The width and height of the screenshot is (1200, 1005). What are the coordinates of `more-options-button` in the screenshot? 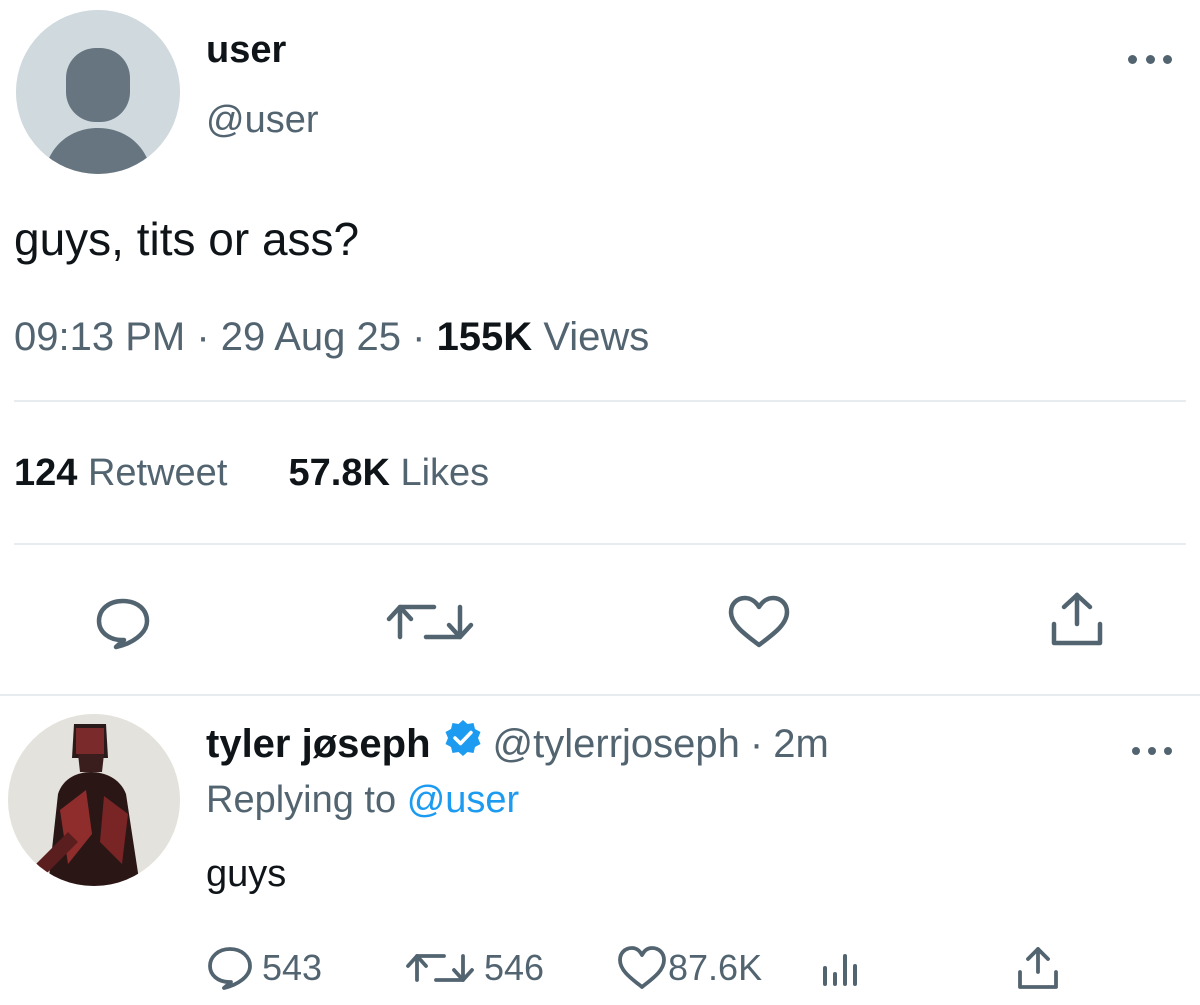 It's located at (1150, 59).